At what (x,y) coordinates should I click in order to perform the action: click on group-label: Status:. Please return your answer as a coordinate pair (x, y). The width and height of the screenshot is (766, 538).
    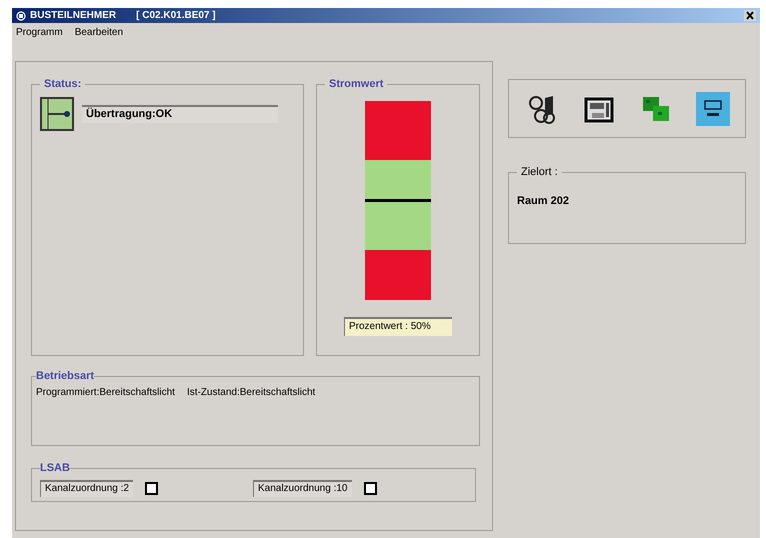
    Looking at the image, I should click on (62, 84).